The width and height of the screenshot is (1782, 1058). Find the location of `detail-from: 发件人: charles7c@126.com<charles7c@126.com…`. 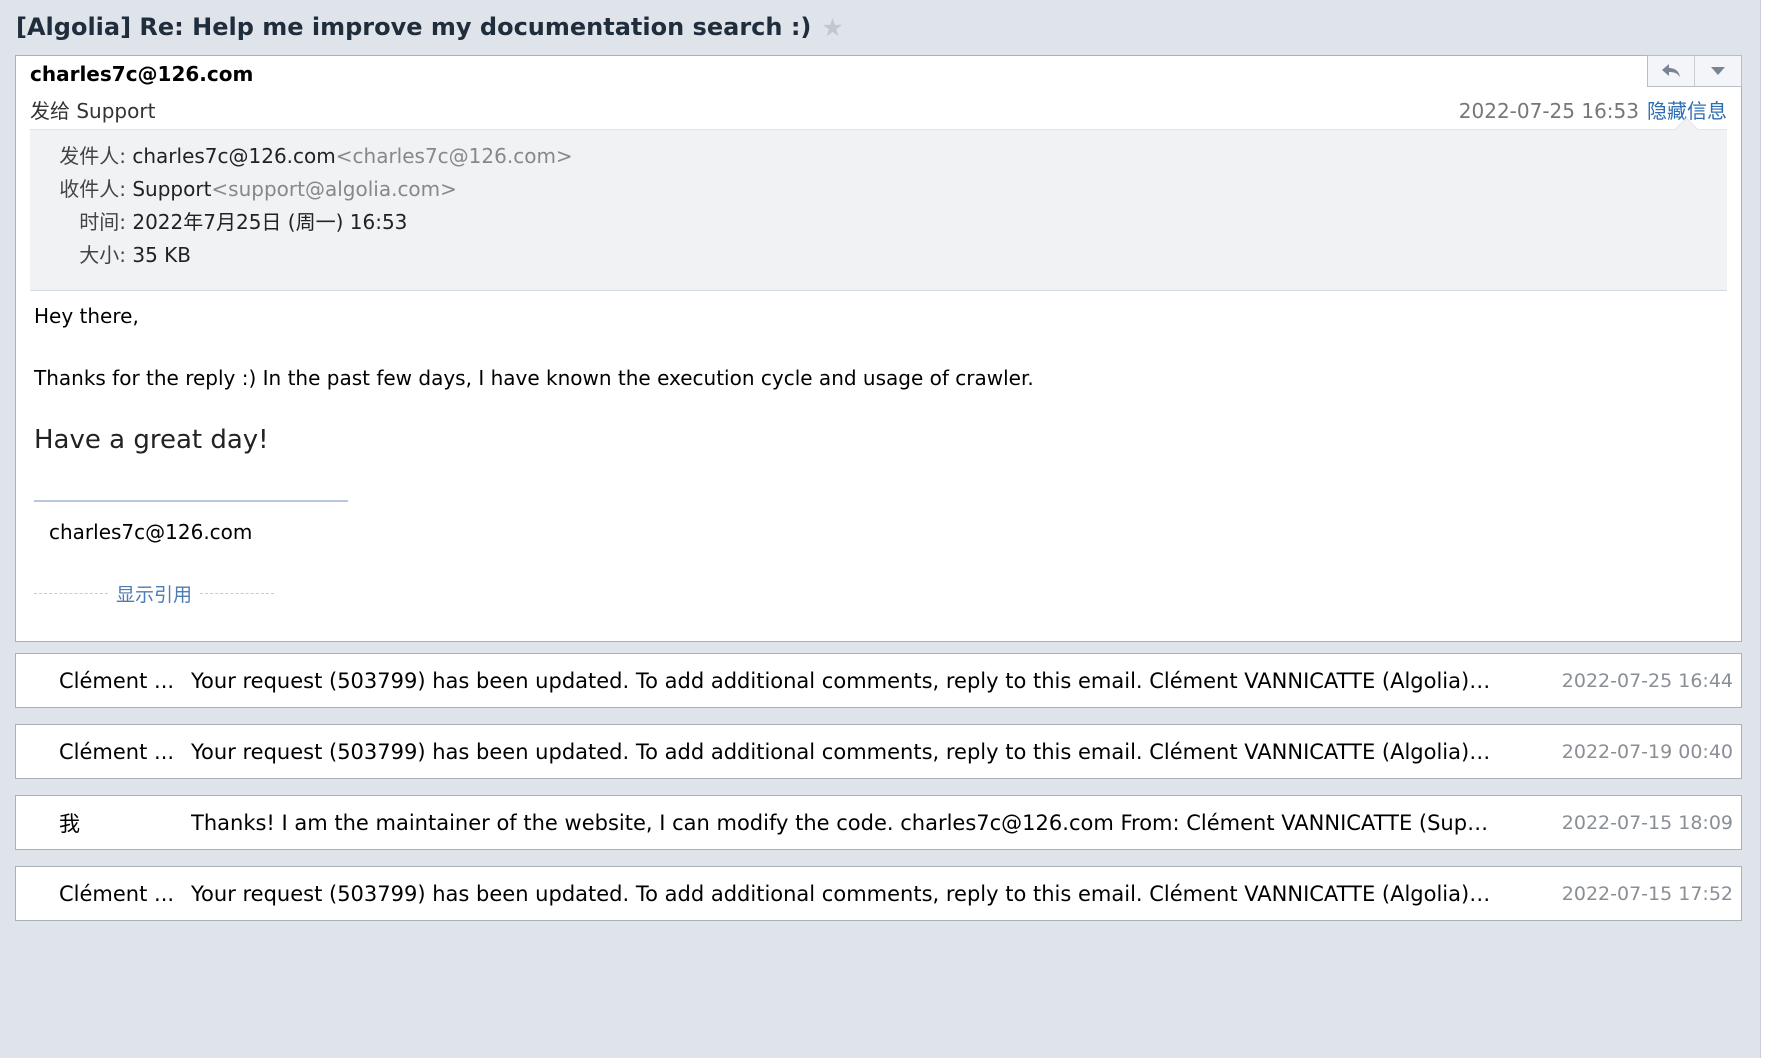

detail-from: 发件人: charles7c@126.com<charles7c@126.com… is located at coordinates (301, 154).